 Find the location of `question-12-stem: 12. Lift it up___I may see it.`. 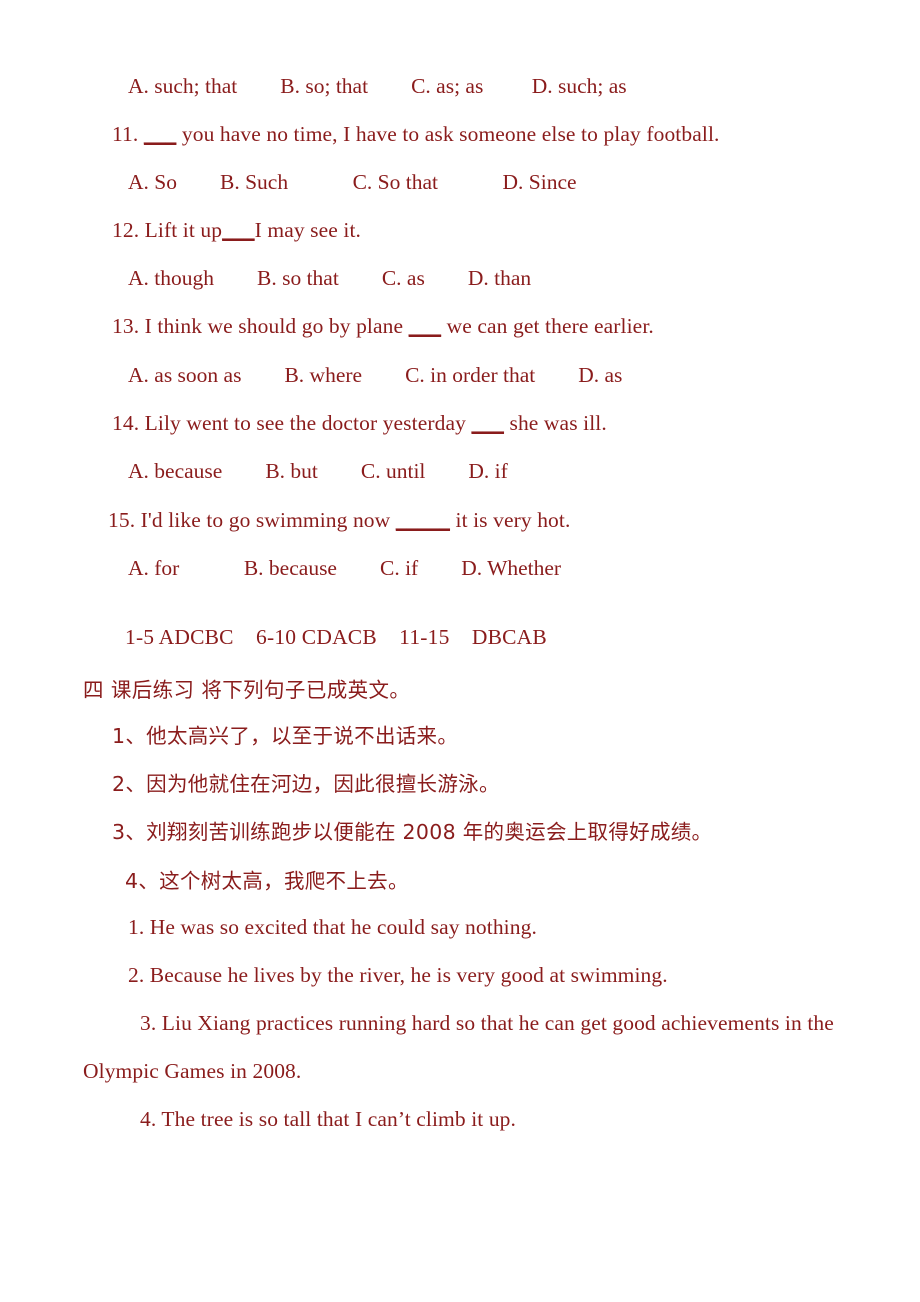

question-12-stem: 12. Lift it up___I may see it. is located at coordinates (236, 230).